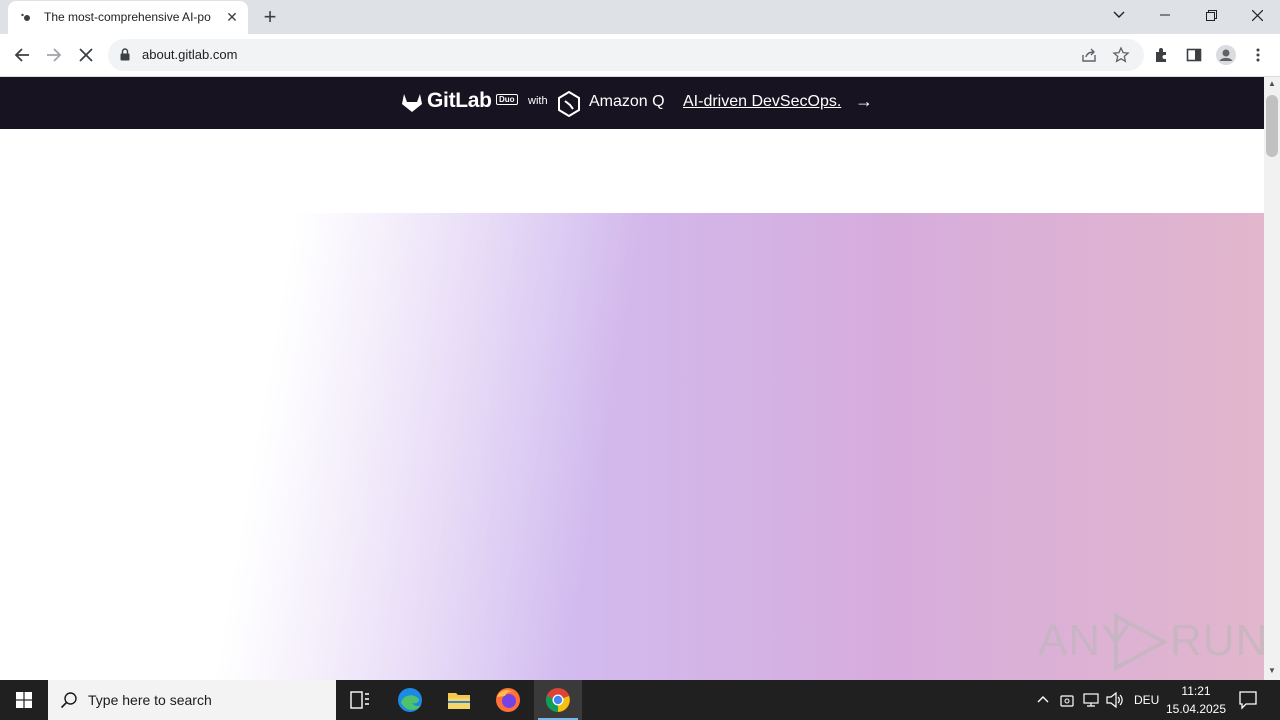  I want to click on chrome-taskbar-button, so click(558, 700).